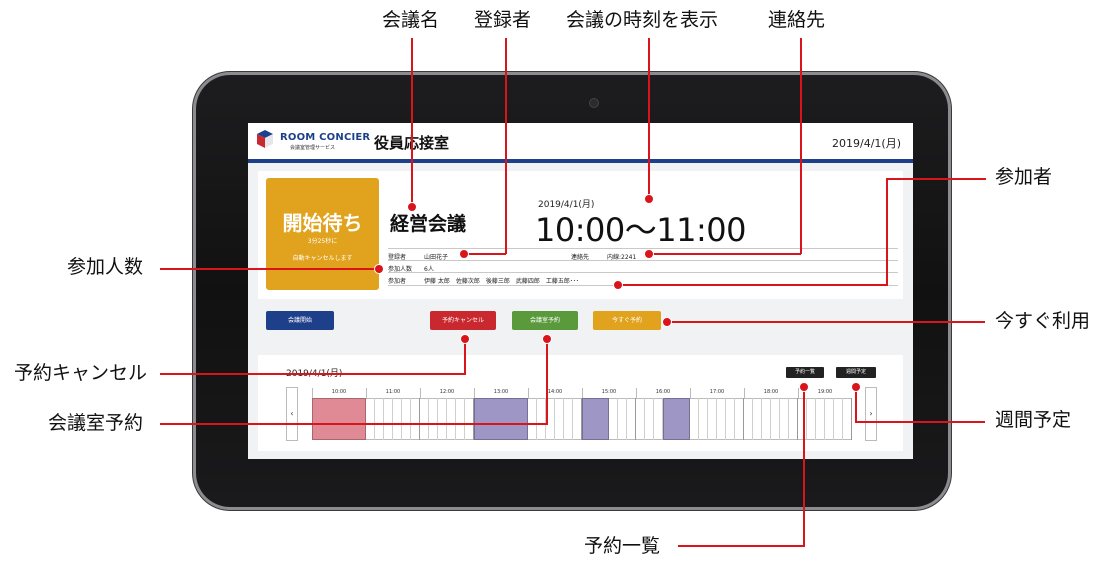 The width and height of the screenshot is (1110, 564). What do you see at coordinates (797, 20) in the screenshot?
I see `callout-contact: 連絡先` at bounding box center [797, 20].